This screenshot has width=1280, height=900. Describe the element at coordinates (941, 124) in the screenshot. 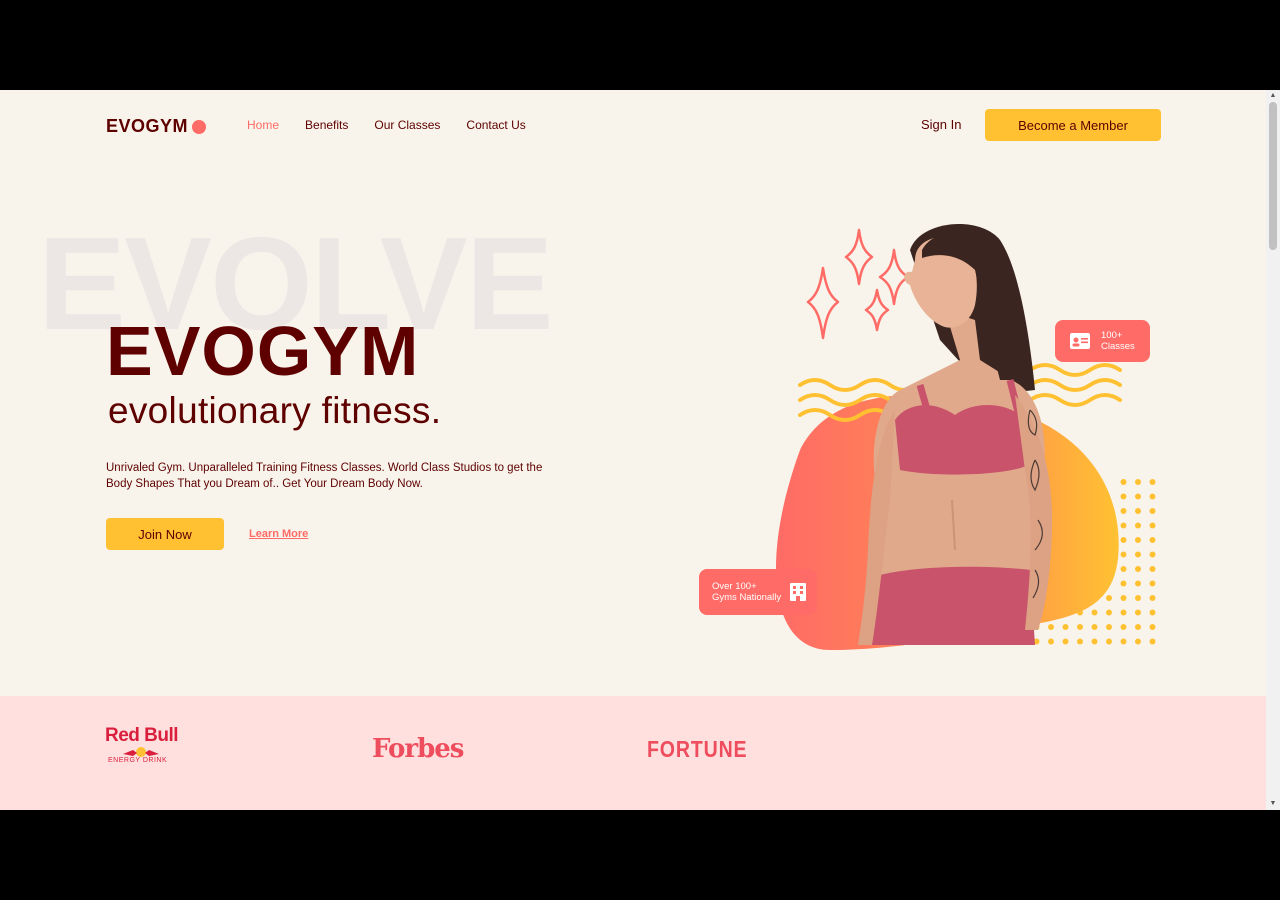

I see `sign-in-link: Sign In` at that location.